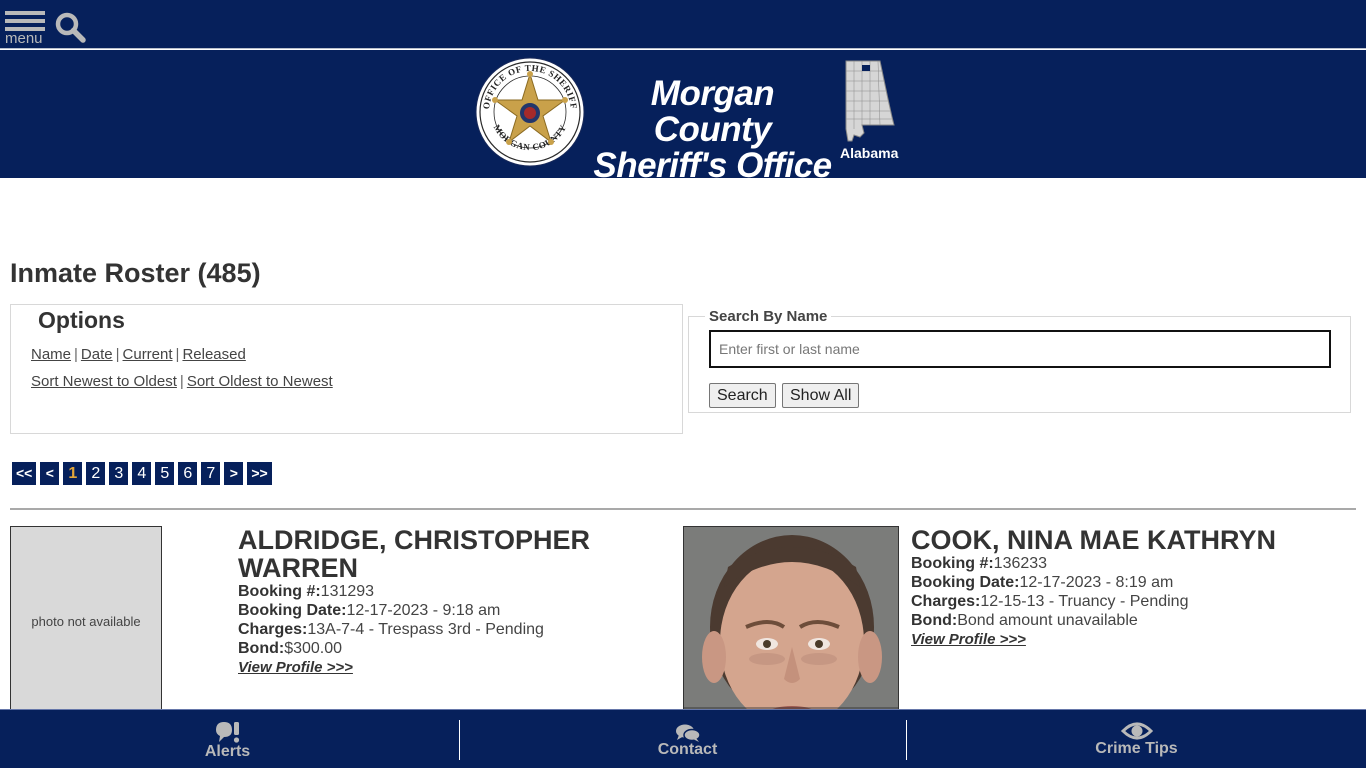  Describe the element at coordinates (1136, 731) in the screenshot. I see `eye-icon` at that location.